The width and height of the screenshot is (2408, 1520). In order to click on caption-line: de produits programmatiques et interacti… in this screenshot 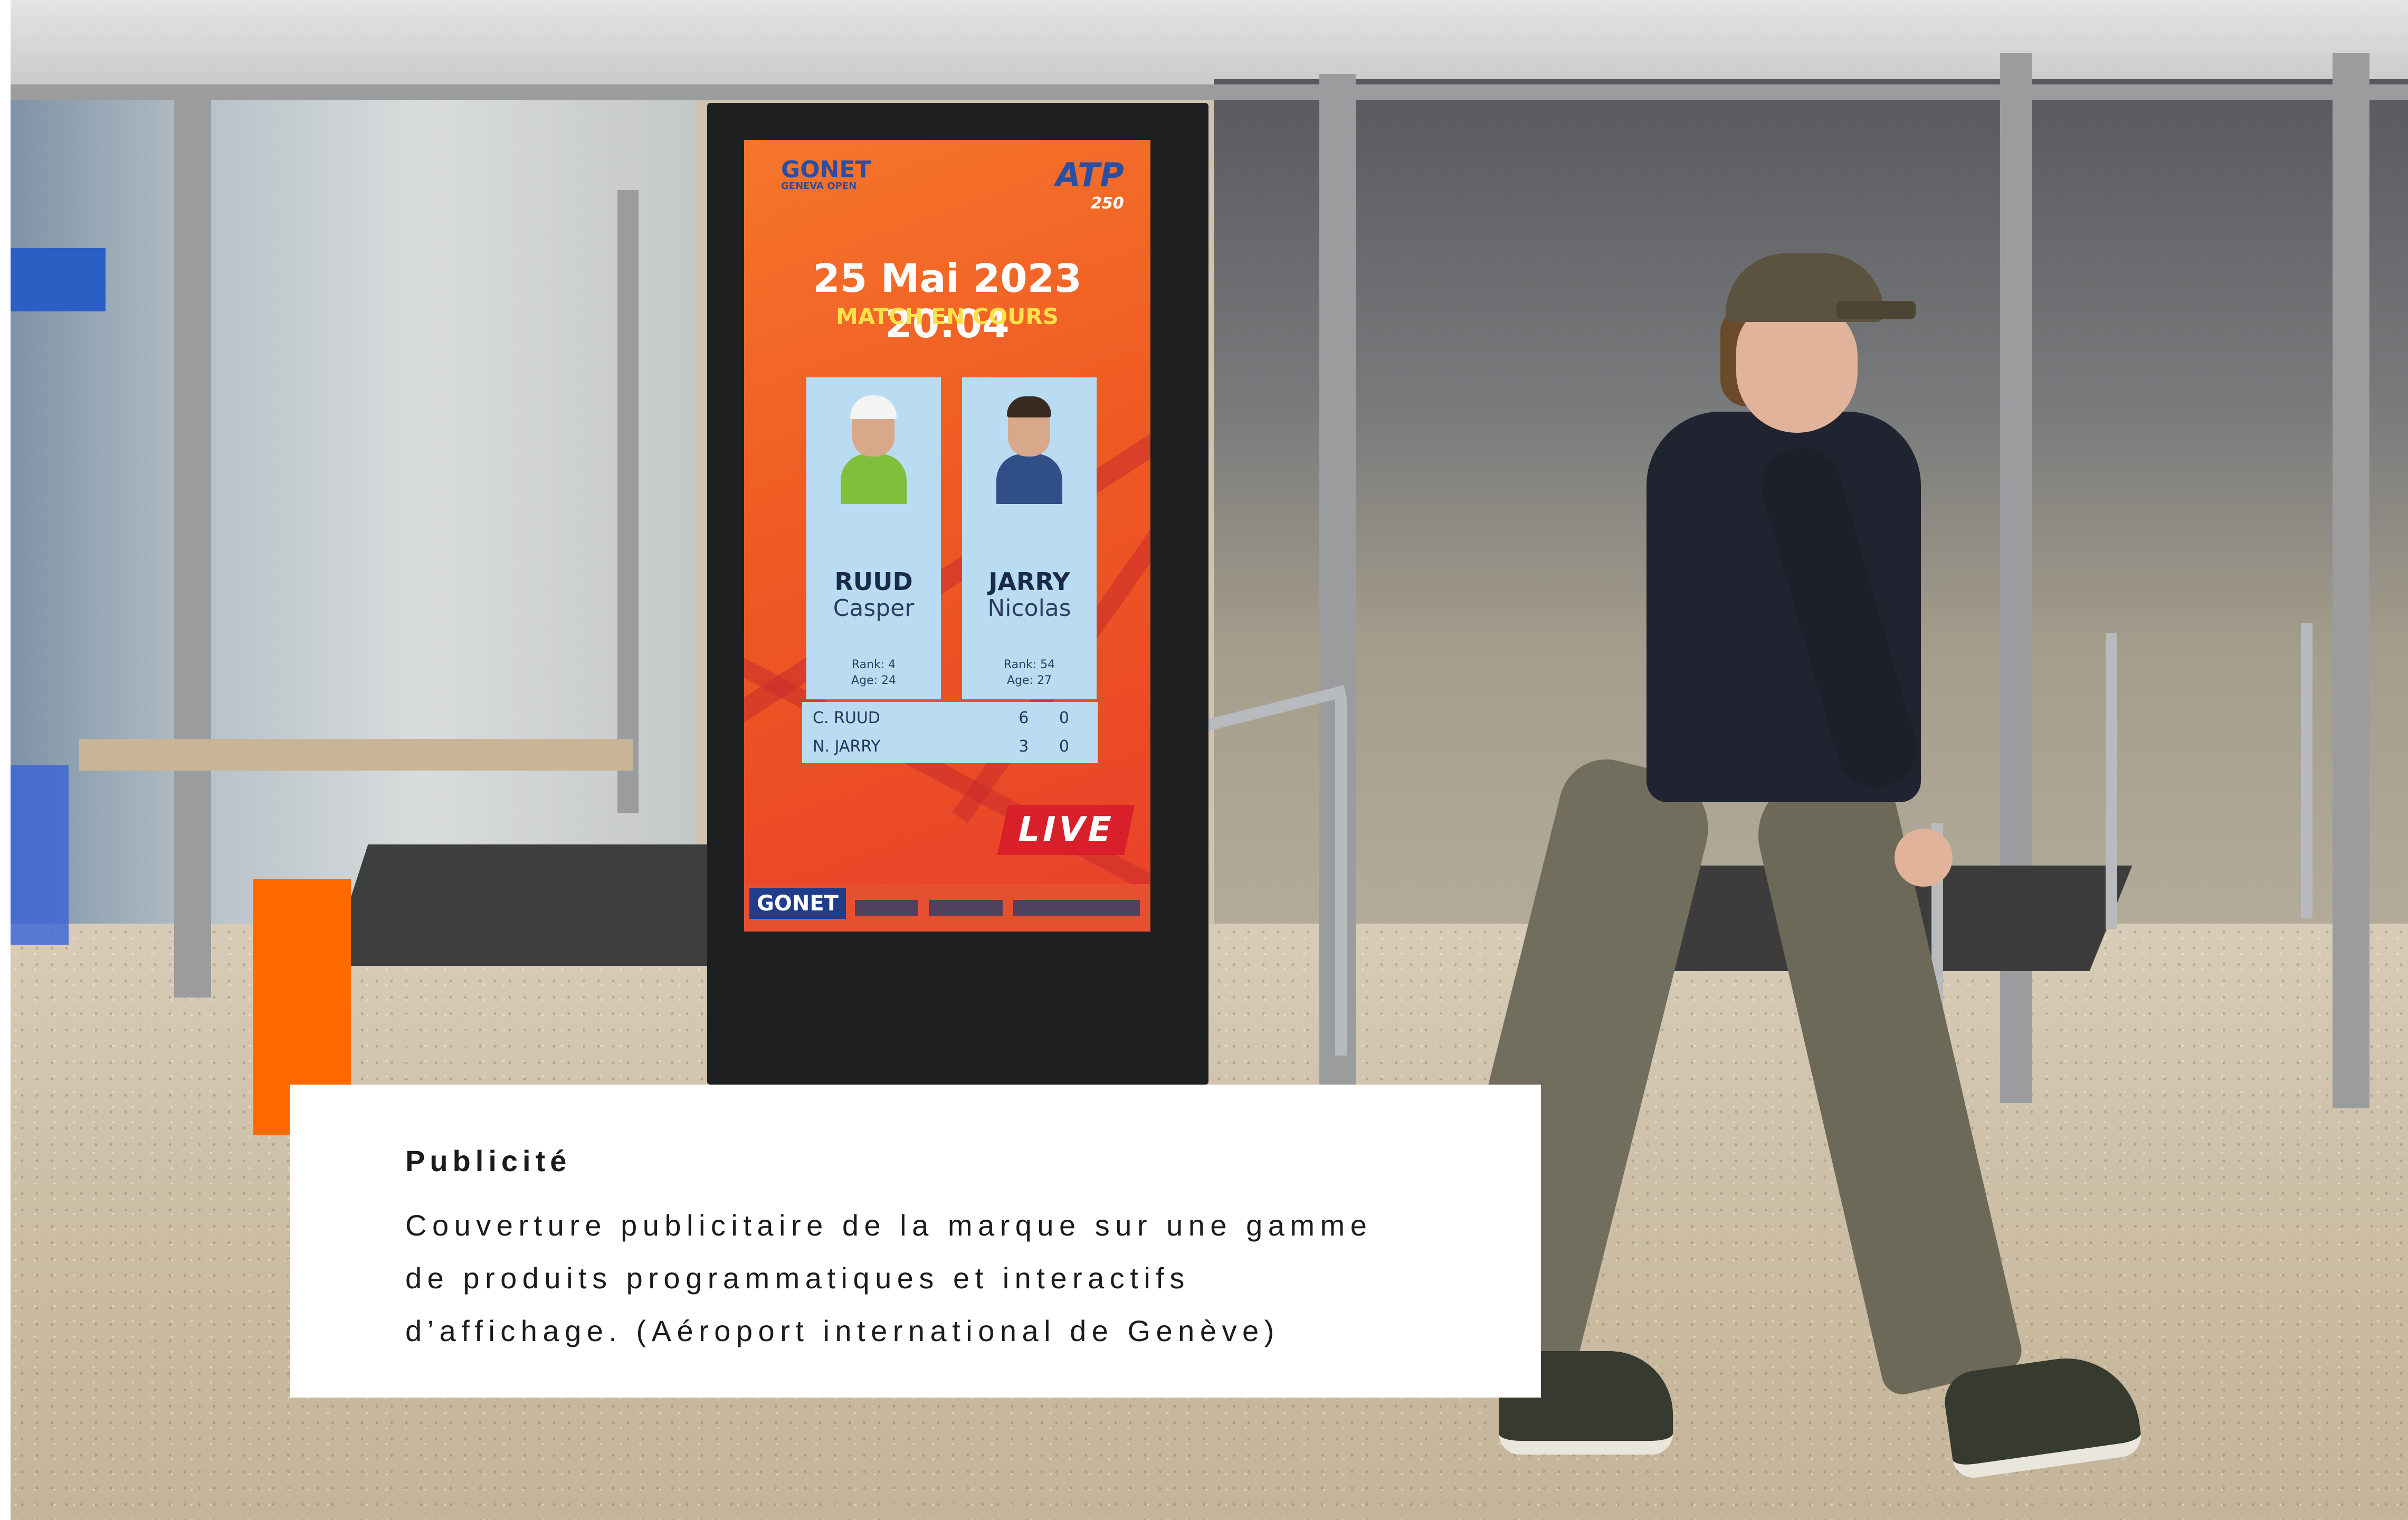, I will do `click(797, 1278)`.